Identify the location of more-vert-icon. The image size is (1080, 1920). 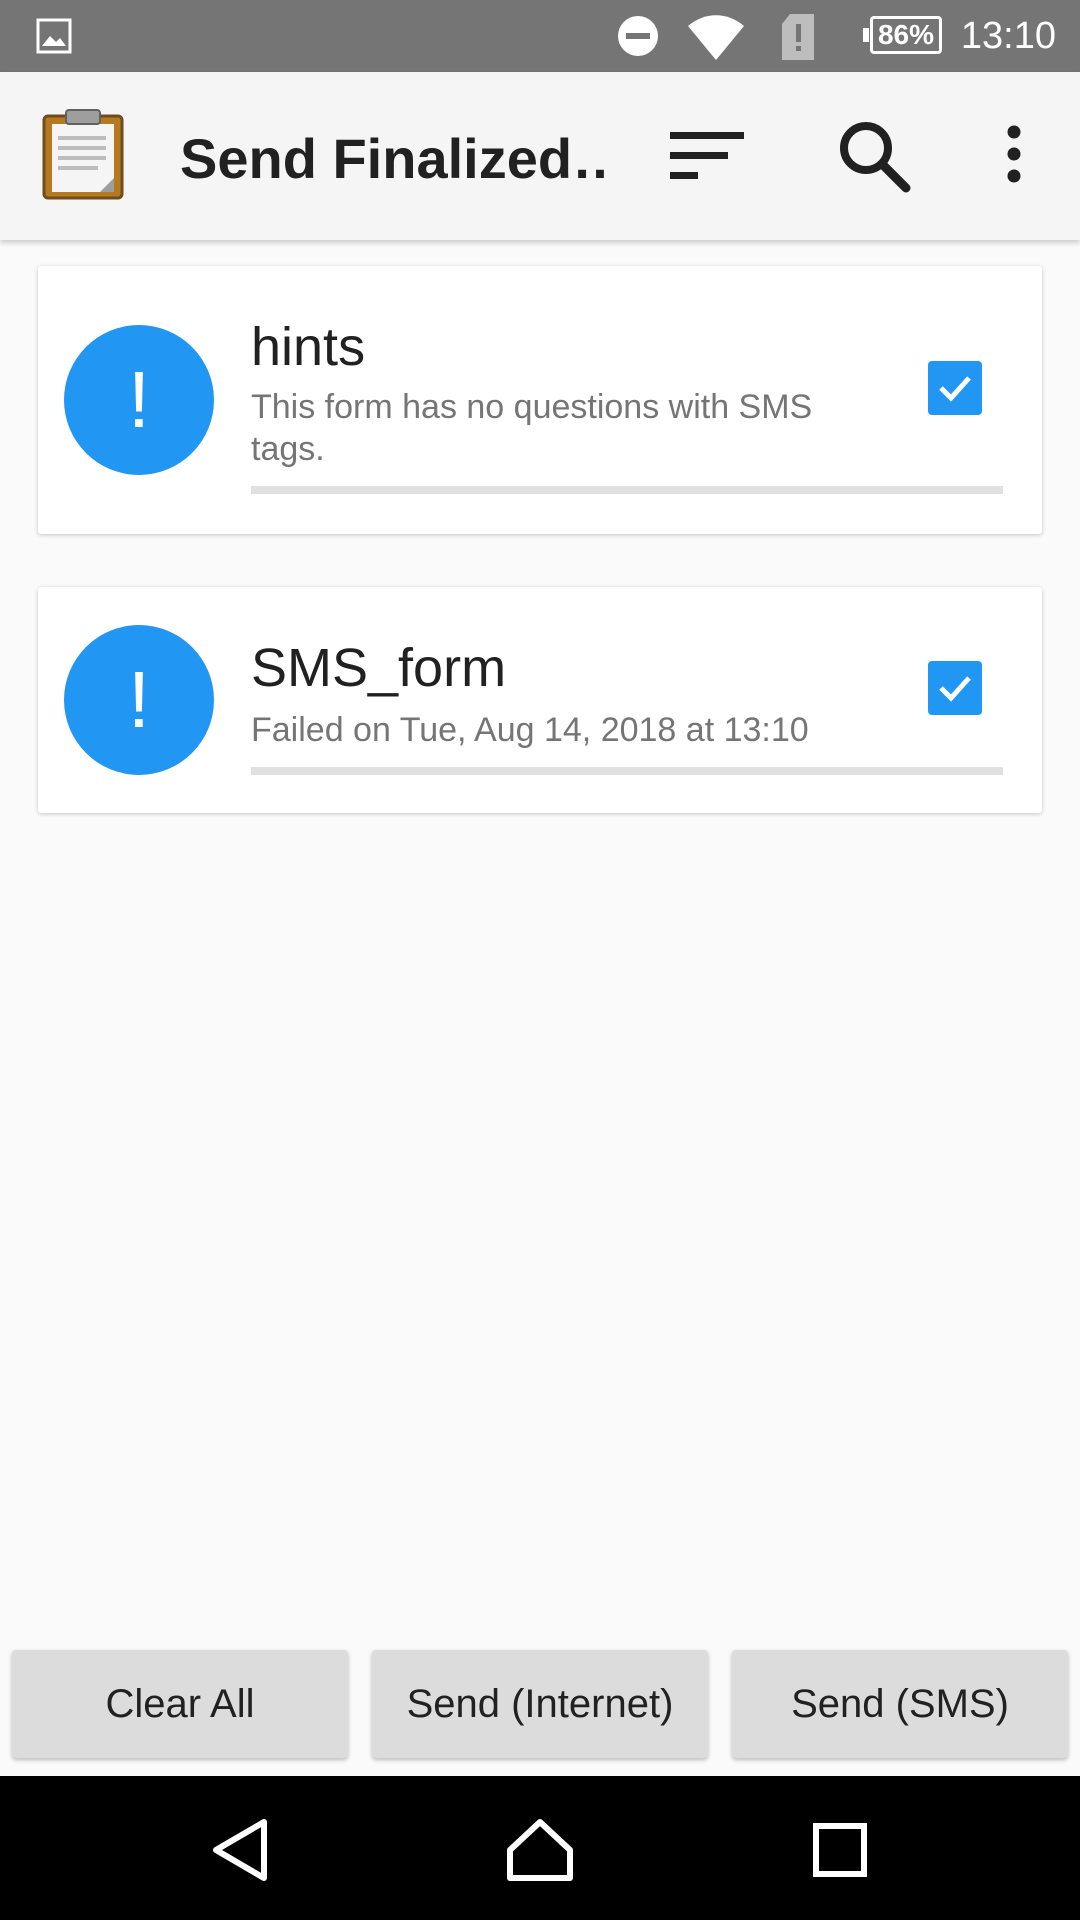
(1014, 154).